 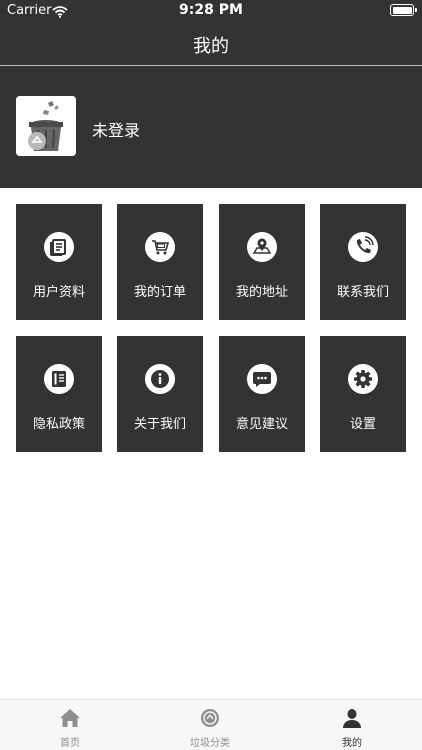 I want to click on menu-item-privacy-policy: 隐私政策, so click(x=59, y=394).